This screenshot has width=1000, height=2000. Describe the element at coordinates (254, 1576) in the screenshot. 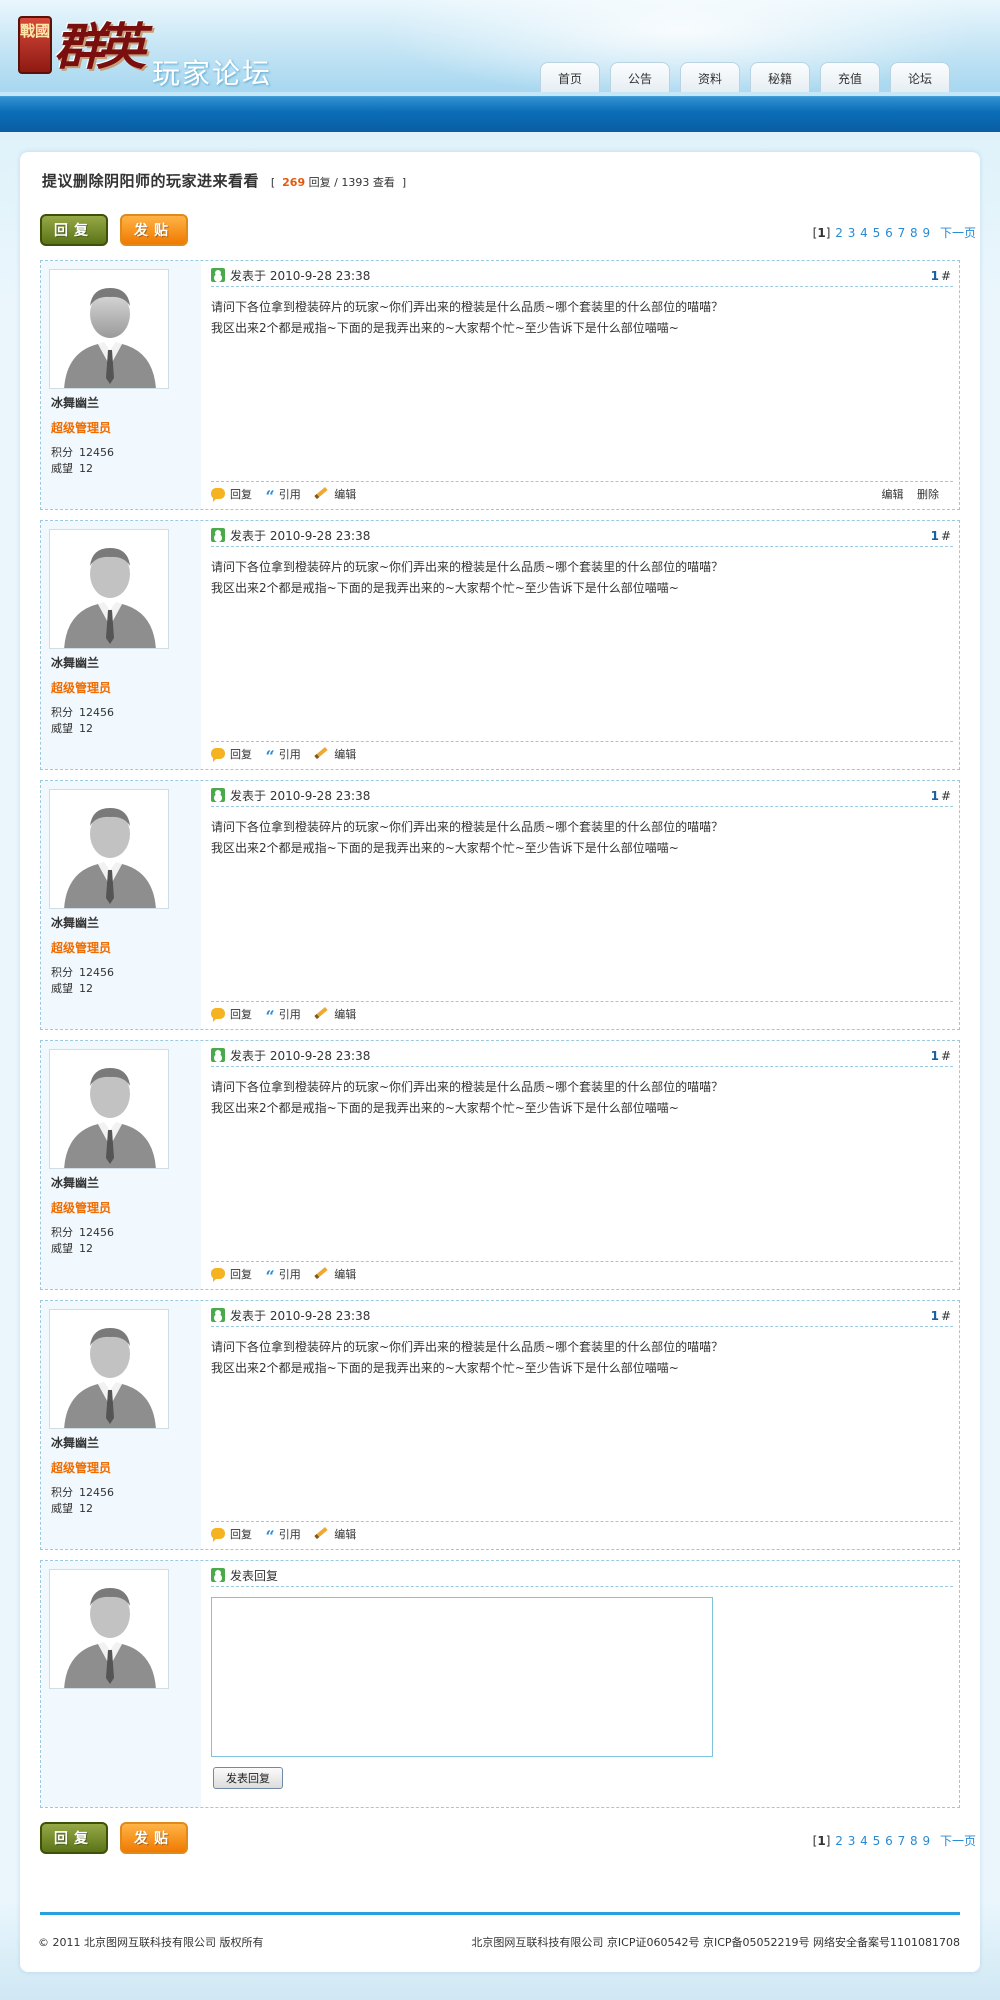

I see `reply-form-label: 发表回复` at that location.